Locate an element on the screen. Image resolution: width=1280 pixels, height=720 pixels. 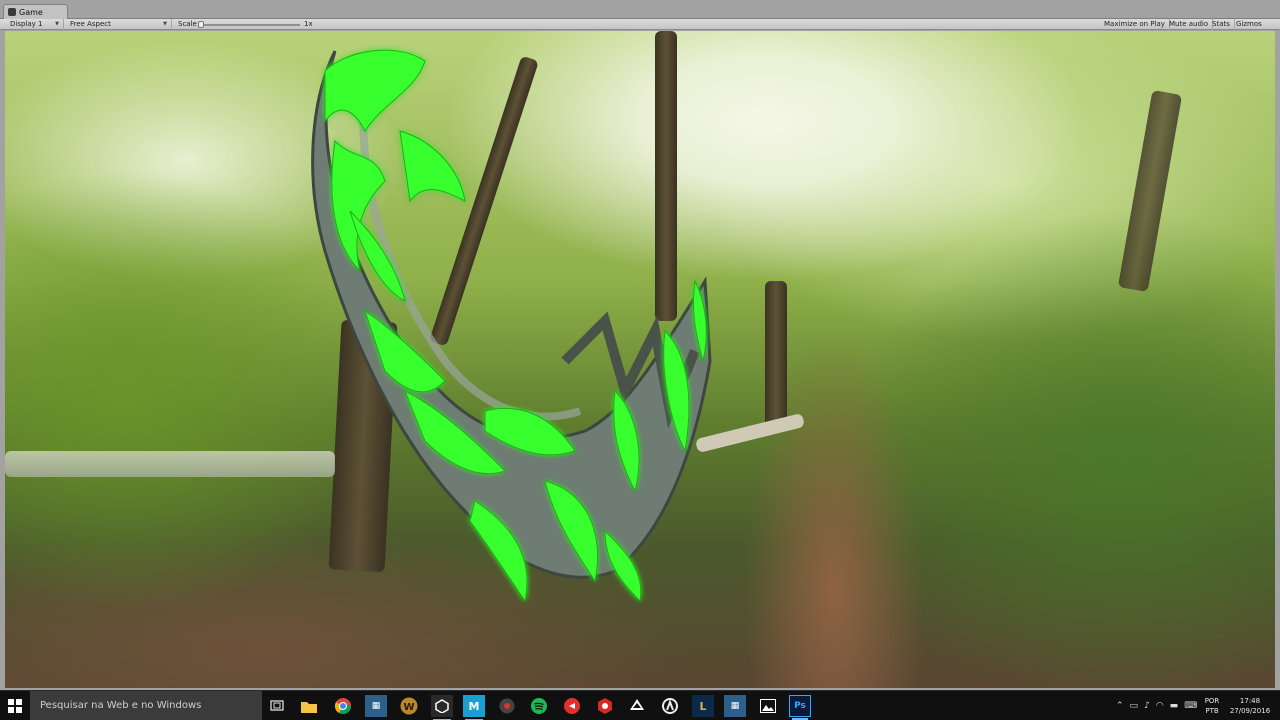
wow-button: W is located at coordinates (409, 706).